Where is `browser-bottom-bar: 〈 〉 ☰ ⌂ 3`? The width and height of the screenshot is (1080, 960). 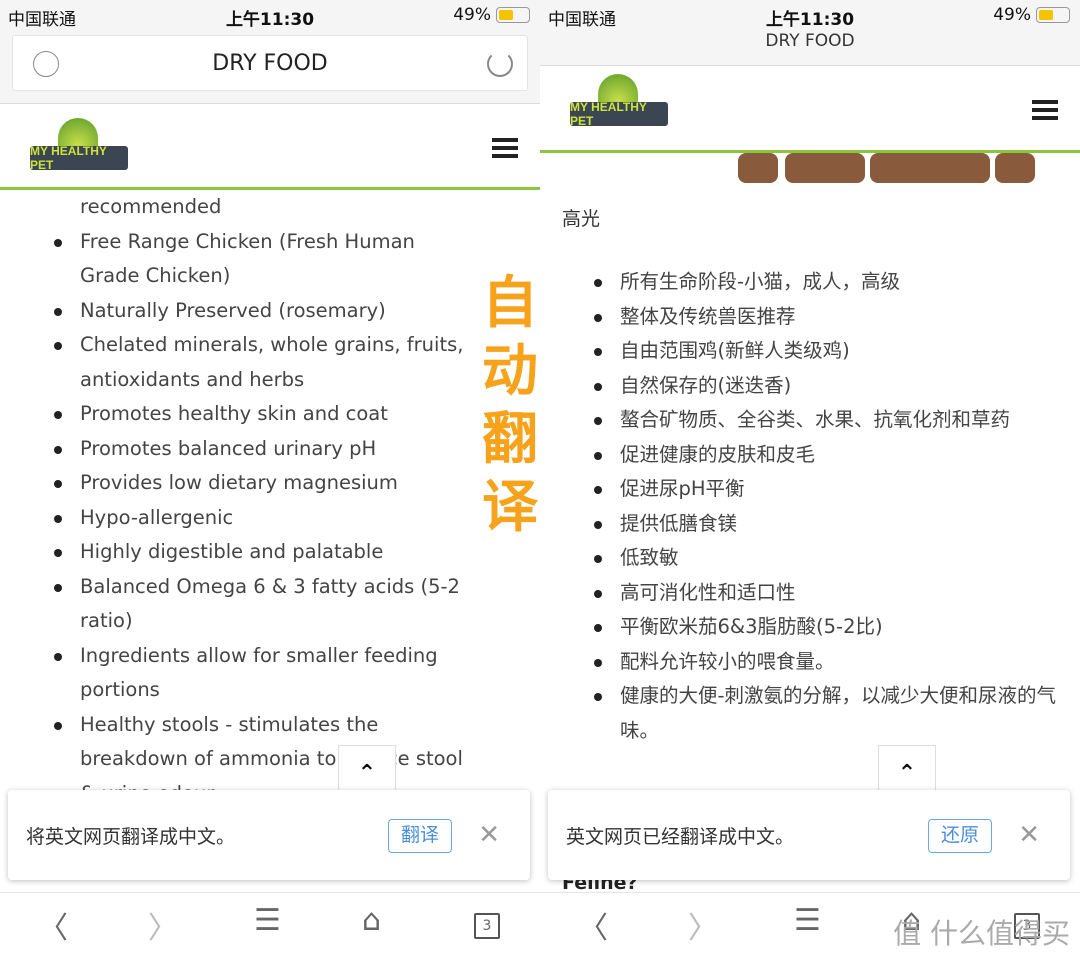
browser-bottom-bar: 〈 〉 ☰ ⌂ 3 is located at coordinates (270, 926).